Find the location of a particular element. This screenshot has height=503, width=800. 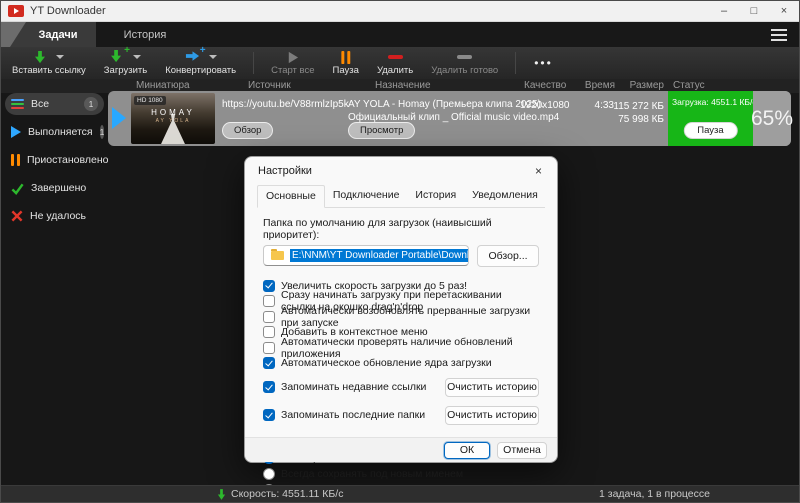

radio-save-new-name: Всегда сохранять под новым именем is located at coordinates (401, 474).